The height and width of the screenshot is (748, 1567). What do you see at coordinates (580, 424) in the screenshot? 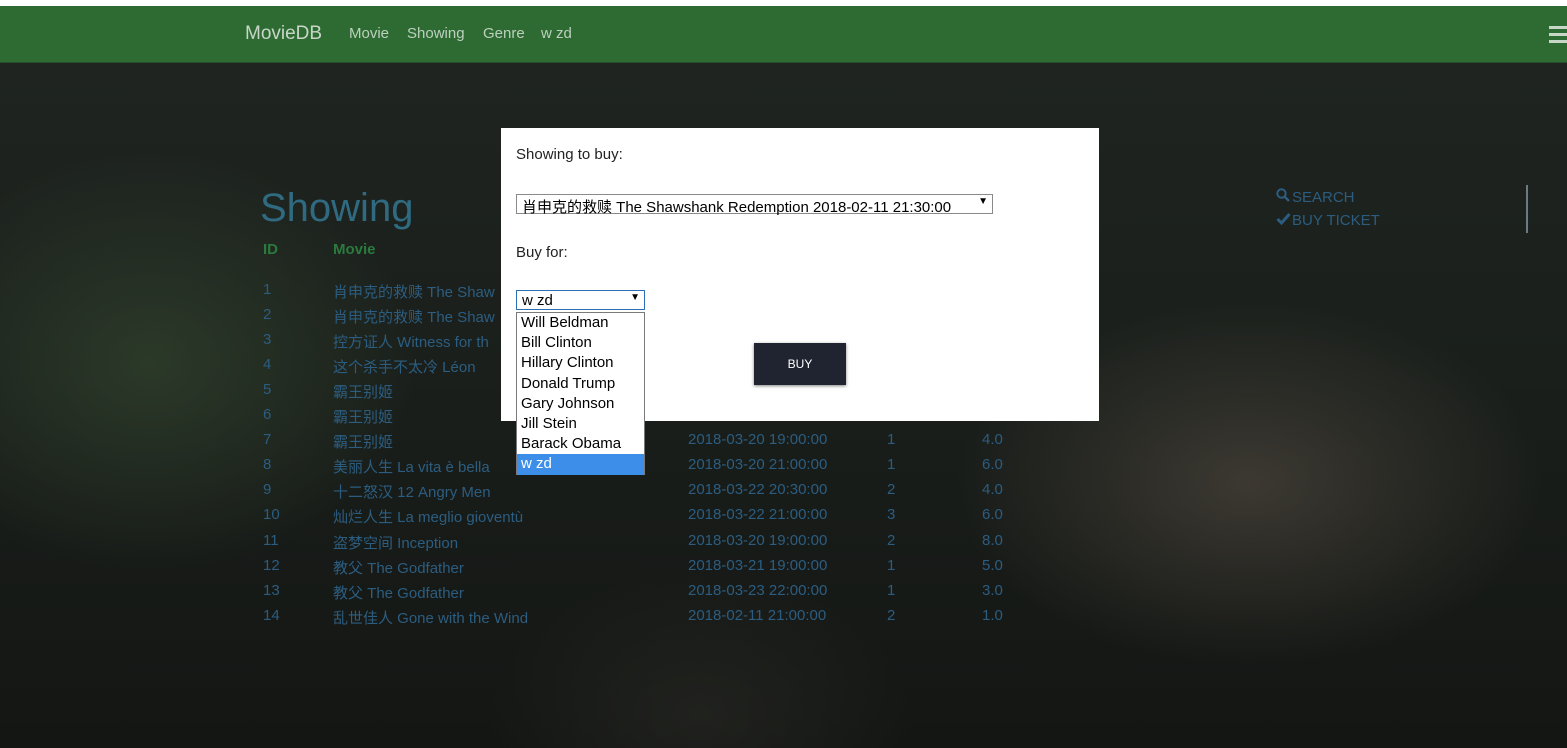
I see `option-item: Jill Stein` at bounding box center [580, 424].